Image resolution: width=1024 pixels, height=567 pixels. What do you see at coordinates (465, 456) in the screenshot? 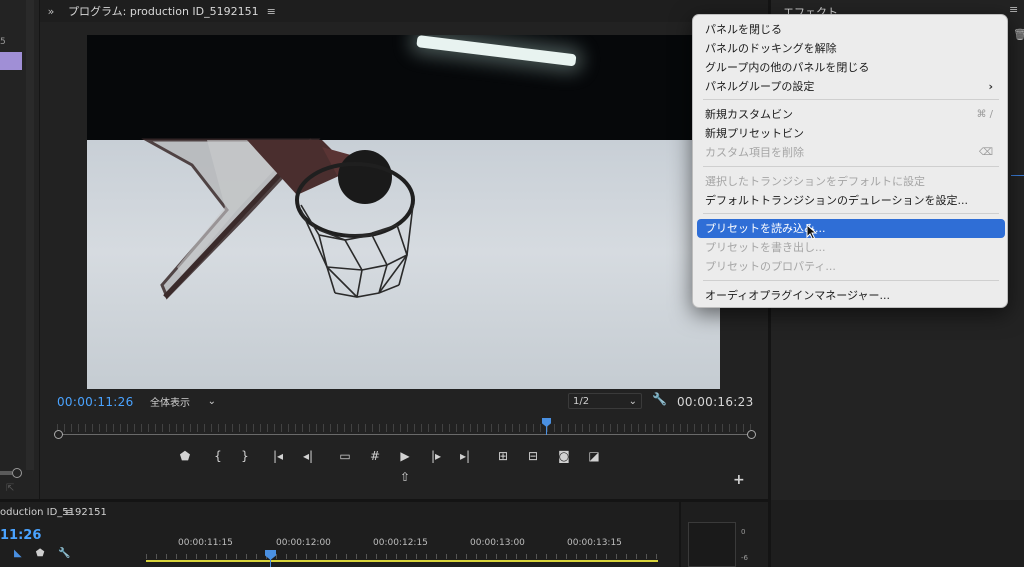
I see `go-to-out-icon: ▸|` at bounding box center [465, 456].